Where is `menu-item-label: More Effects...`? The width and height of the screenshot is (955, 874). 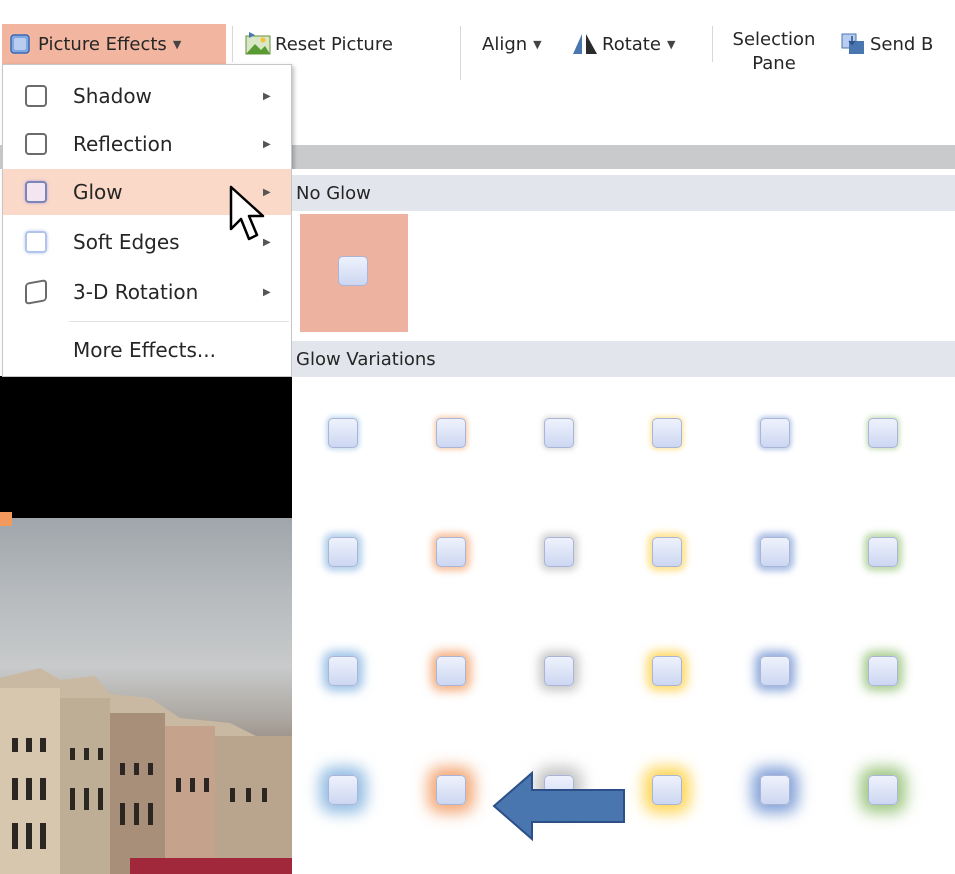
menu-item-label: More Effects... is located at coordinates (144, 350).